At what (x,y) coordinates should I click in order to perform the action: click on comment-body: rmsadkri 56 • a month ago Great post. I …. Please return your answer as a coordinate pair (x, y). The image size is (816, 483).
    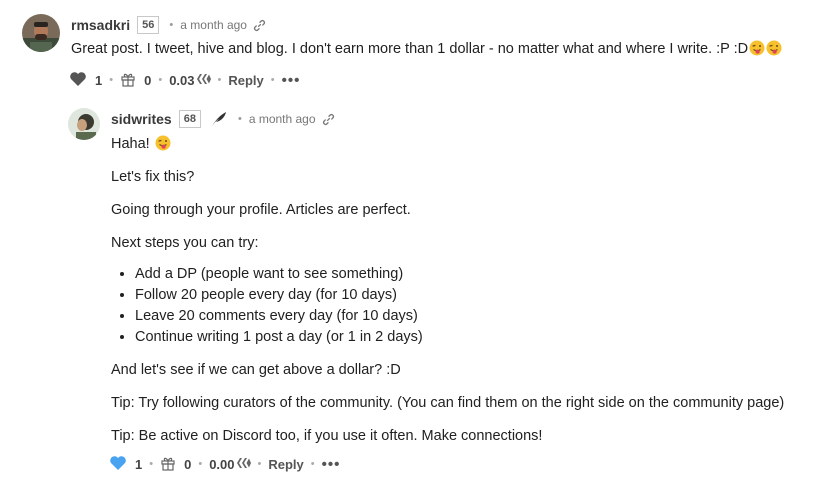
    Looking at the image, I should click on (437, 52).